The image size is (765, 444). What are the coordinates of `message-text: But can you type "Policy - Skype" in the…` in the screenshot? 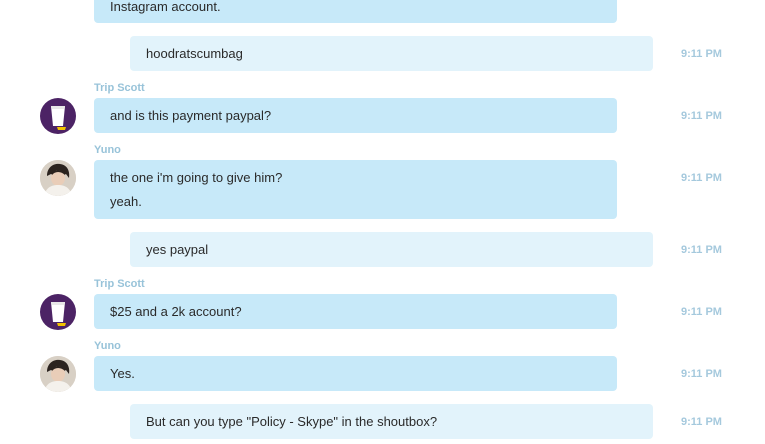 It's located at (292, 421).